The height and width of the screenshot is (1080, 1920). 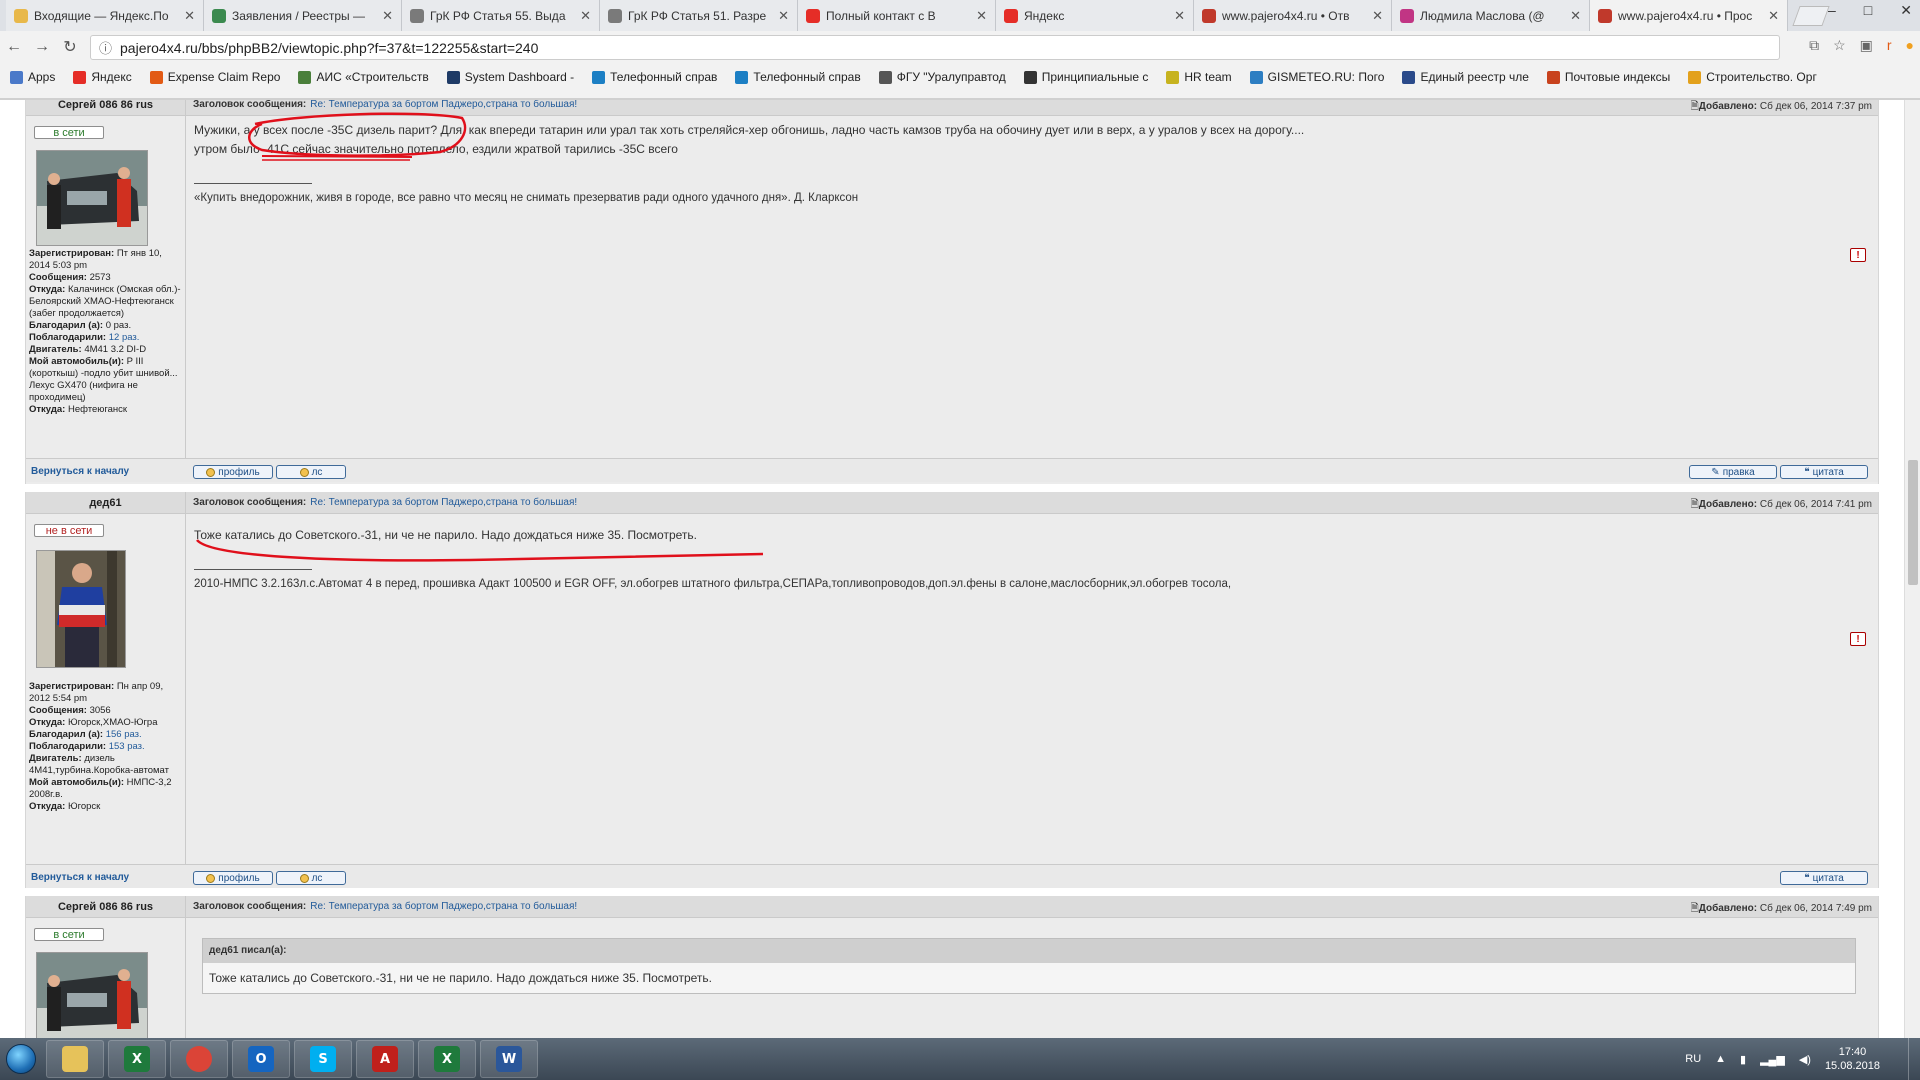 I want to click on clock: 17:40 15.08.2018, so click(x=1852, y=1059).